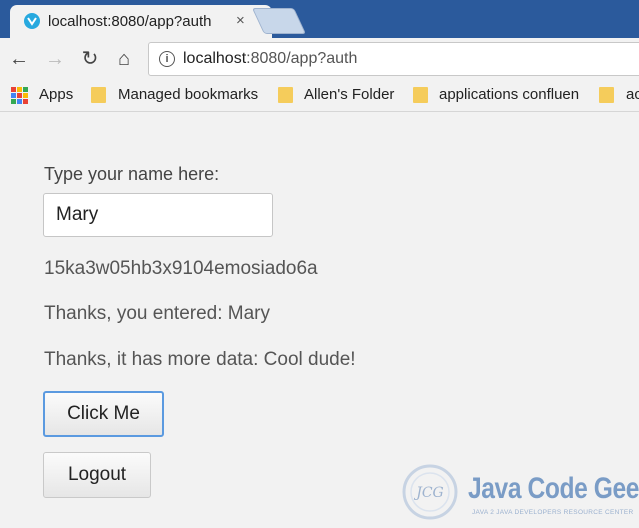 The image size is (639, 528). Describe the element at coordinates (55, 59) in the screenshot. I see `forward-icon: →` at that location.